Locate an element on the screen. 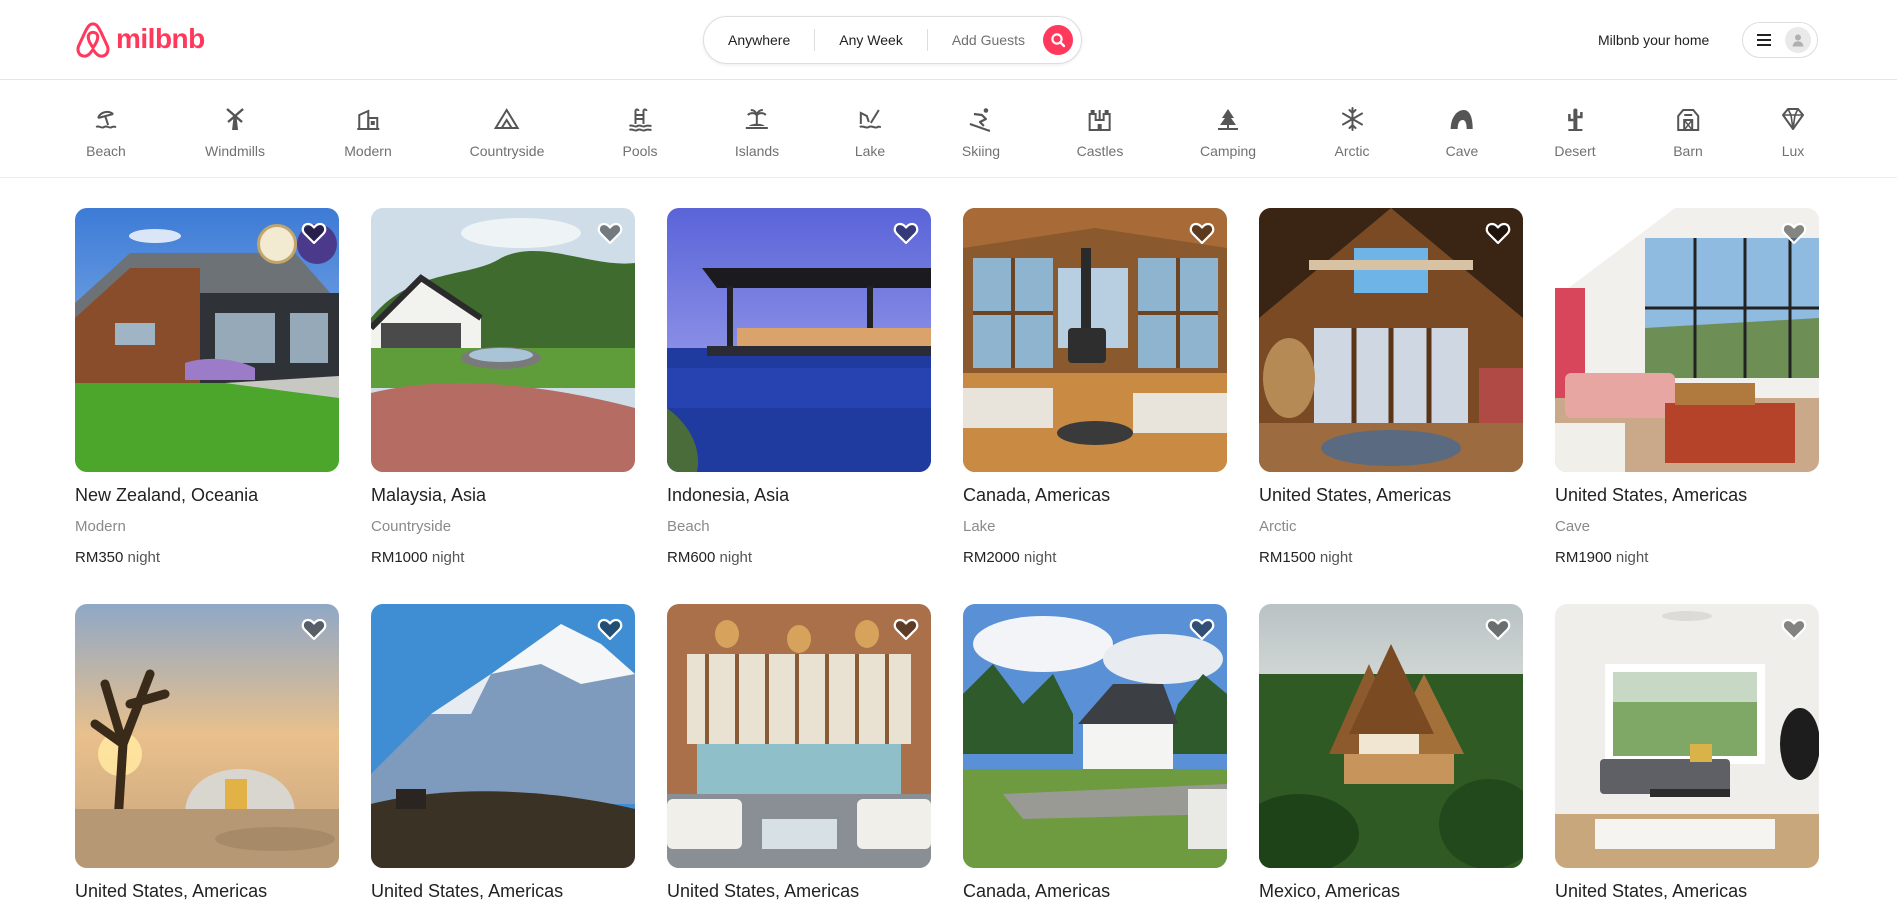 Image resolution: width=1897 pixels, height=913 pixels. category-label: Castles is located at coordinates (1100, 151).